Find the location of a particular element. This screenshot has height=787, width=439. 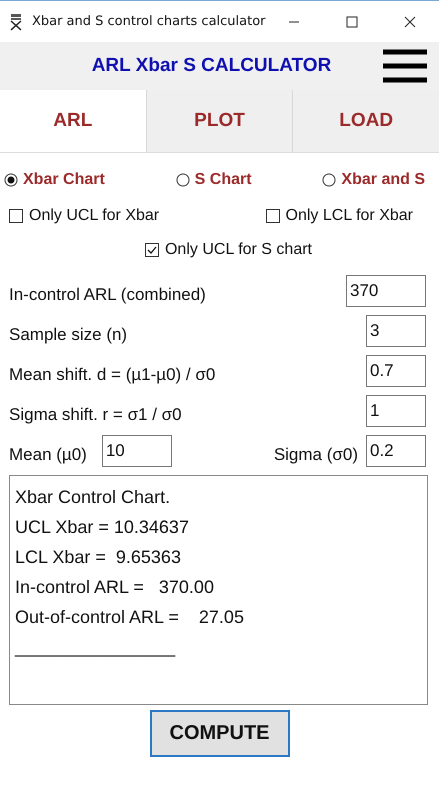

compute-button: COMPUTE is located at coordinates (220, 733).